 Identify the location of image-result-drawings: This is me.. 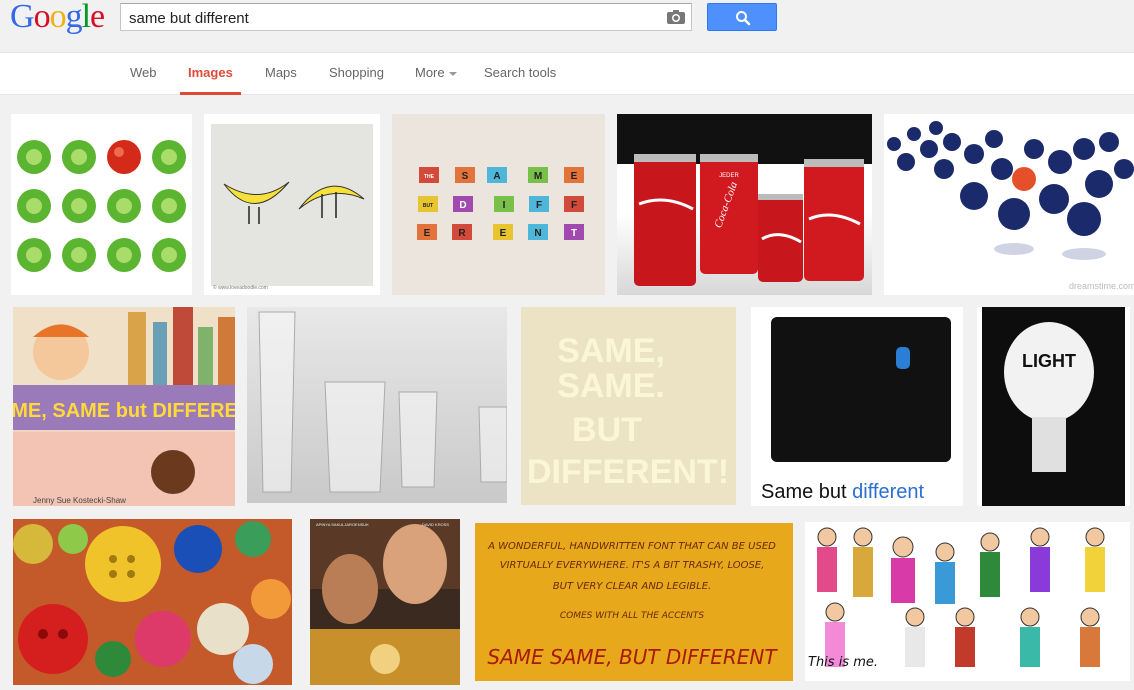
(967, 601).